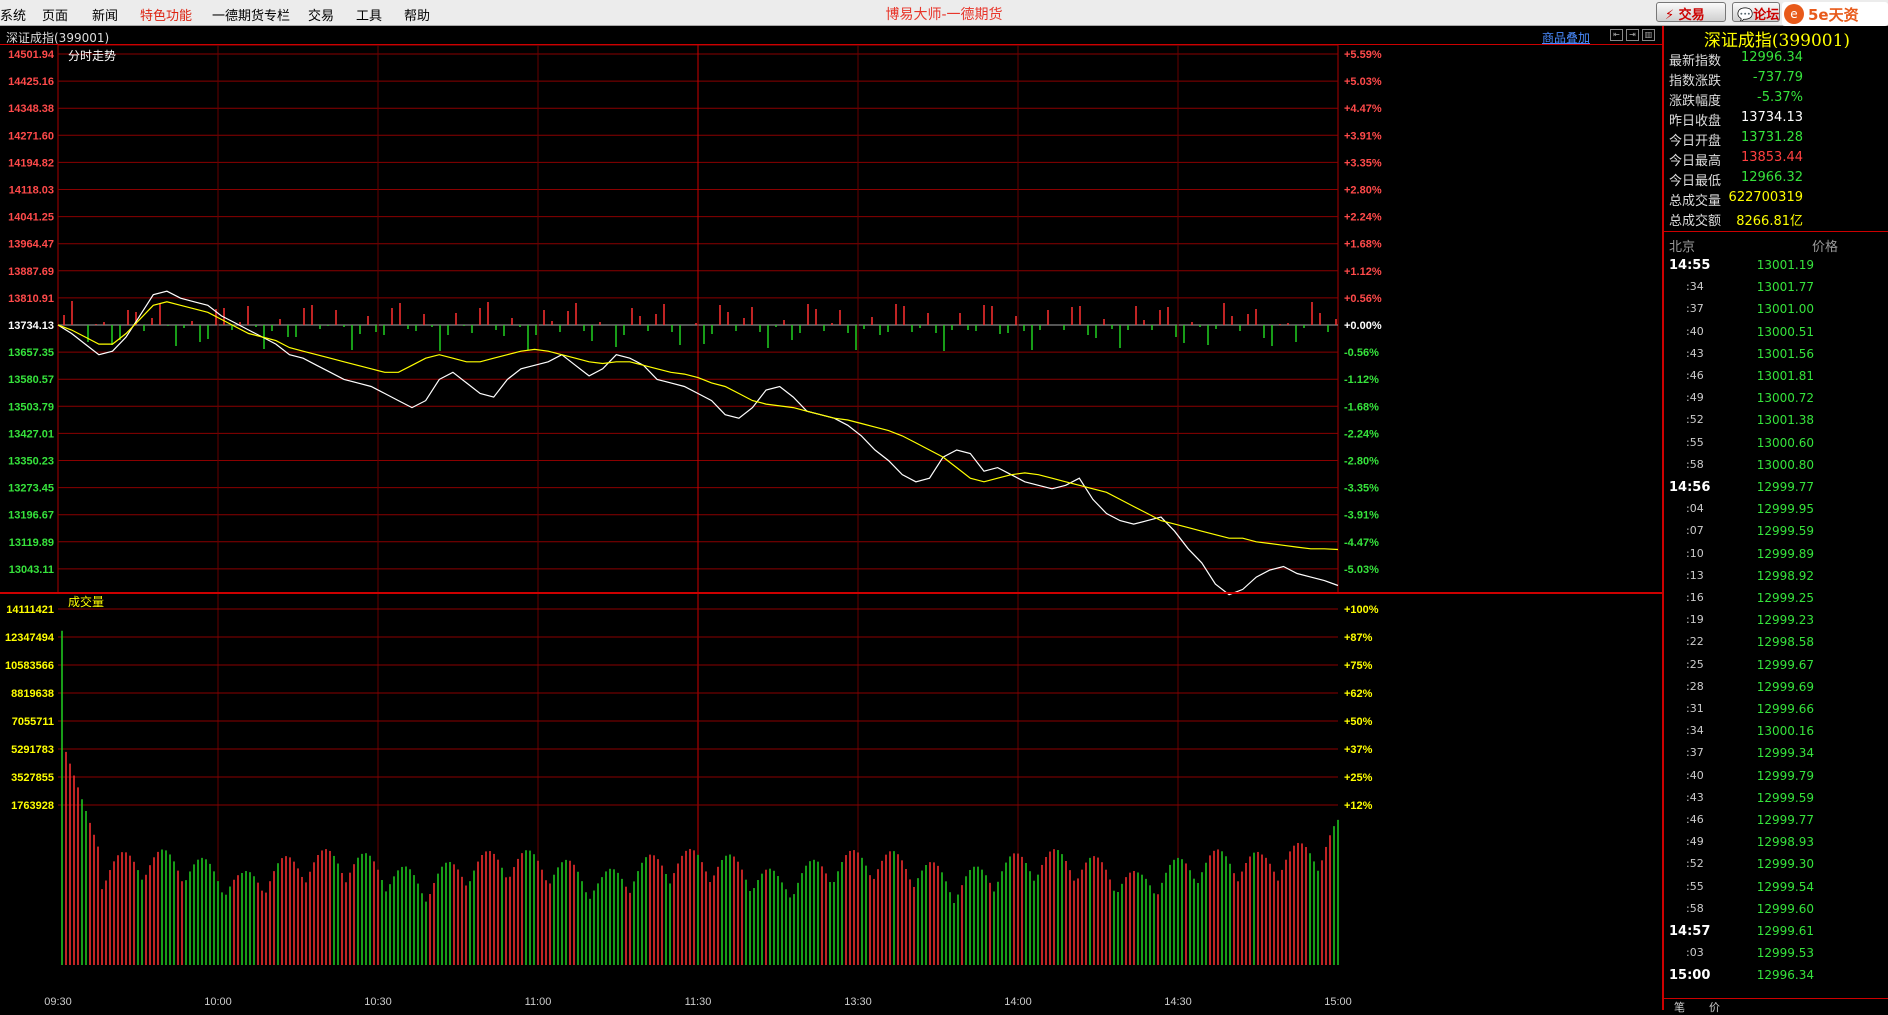 The height and width of the screenshot is (1015, 1888). Describe the element at coordinates (1695, 864) in the screenshot. I see `tick-time: :52` at that location.